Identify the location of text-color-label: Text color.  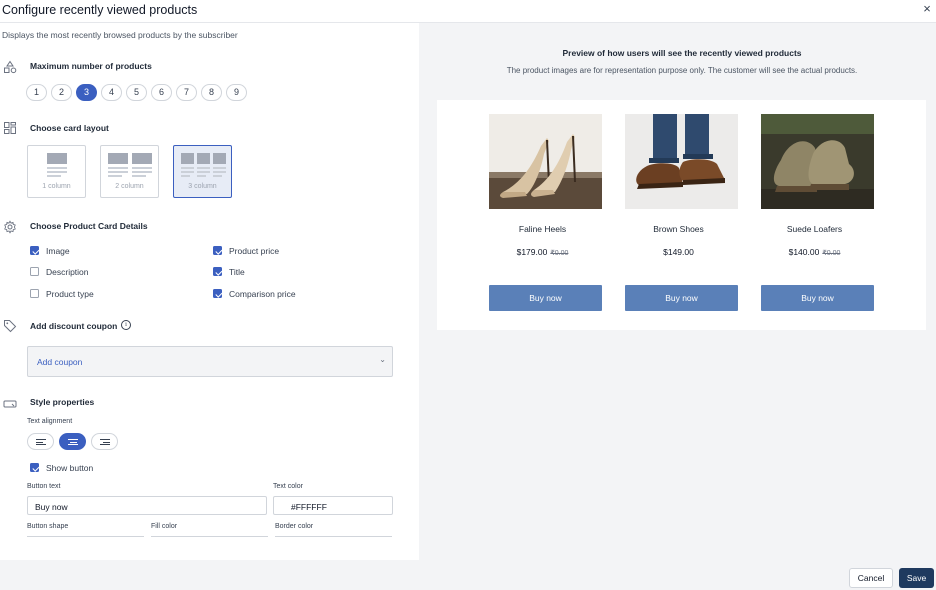
(288, 486).